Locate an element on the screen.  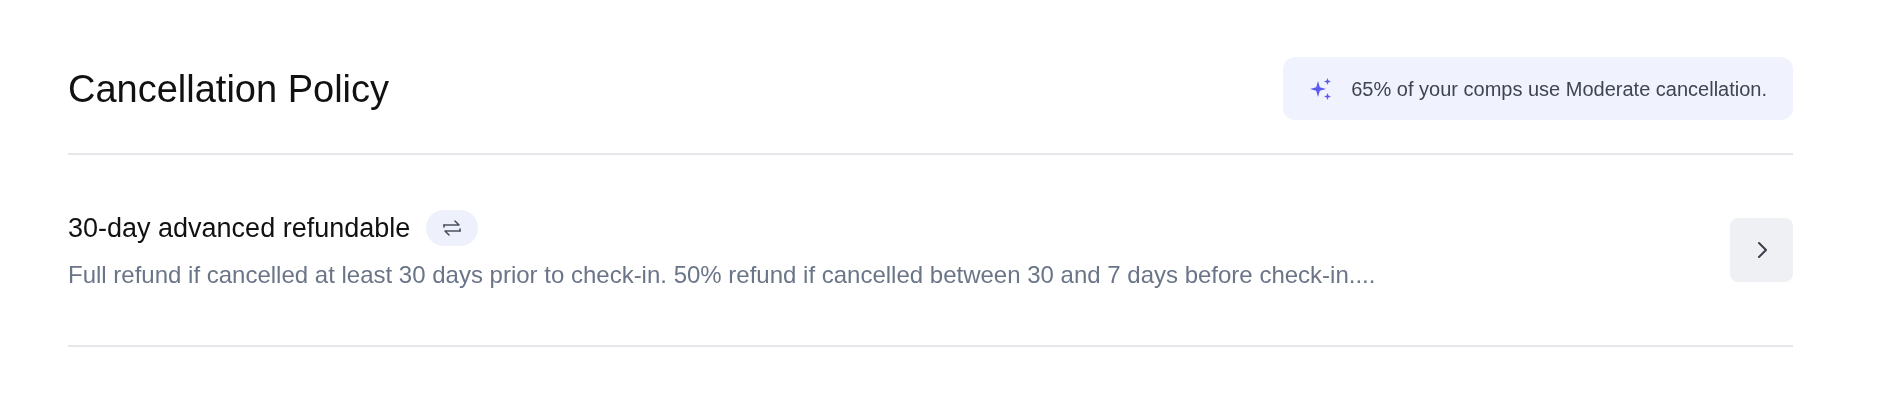
open-button is located at coordinates (1761, 250).